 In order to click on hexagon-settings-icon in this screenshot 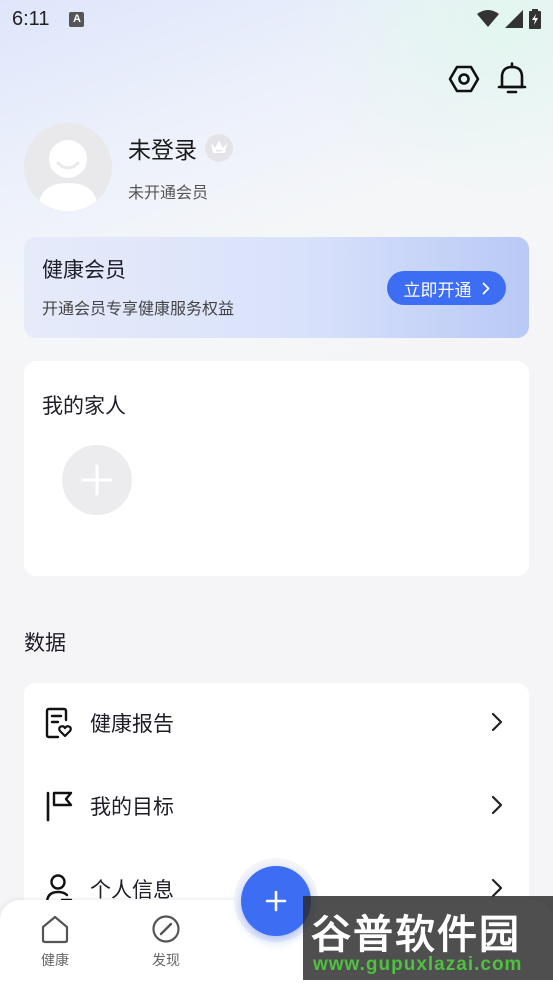, I will do `click(464, 79)`.